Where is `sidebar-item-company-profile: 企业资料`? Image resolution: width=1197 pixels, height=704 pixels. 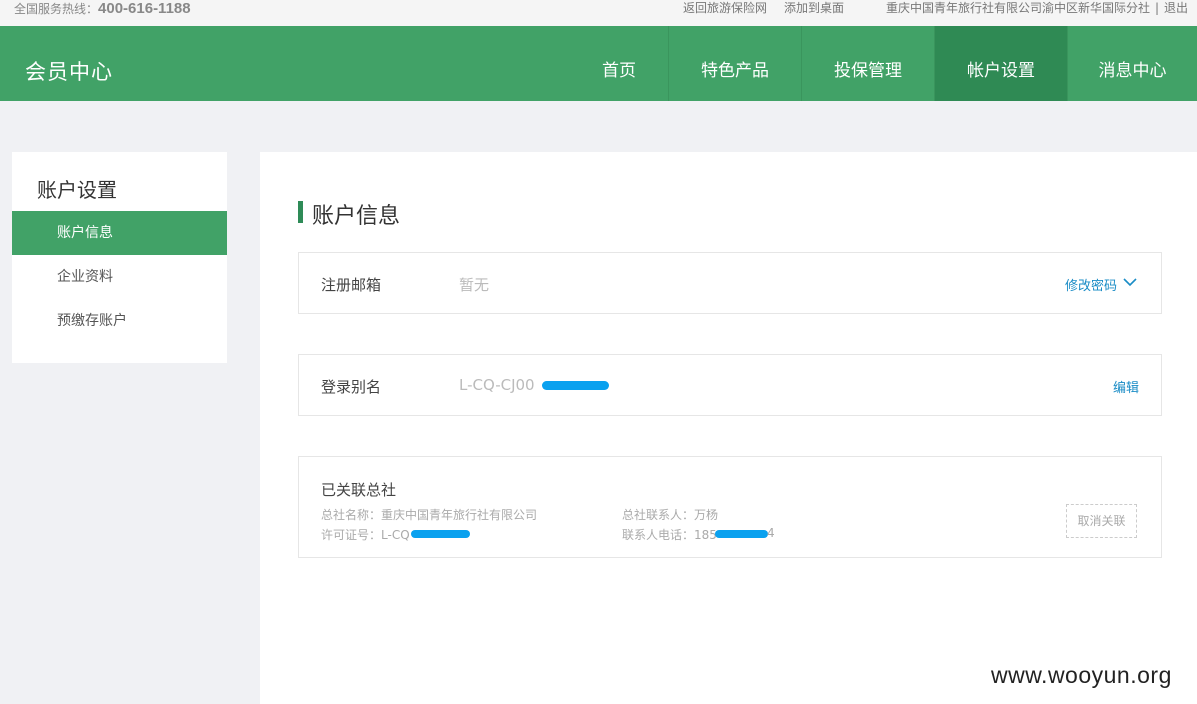
sidebar-item-company-profile: 企业资料 is located at coordinates (119, 277).